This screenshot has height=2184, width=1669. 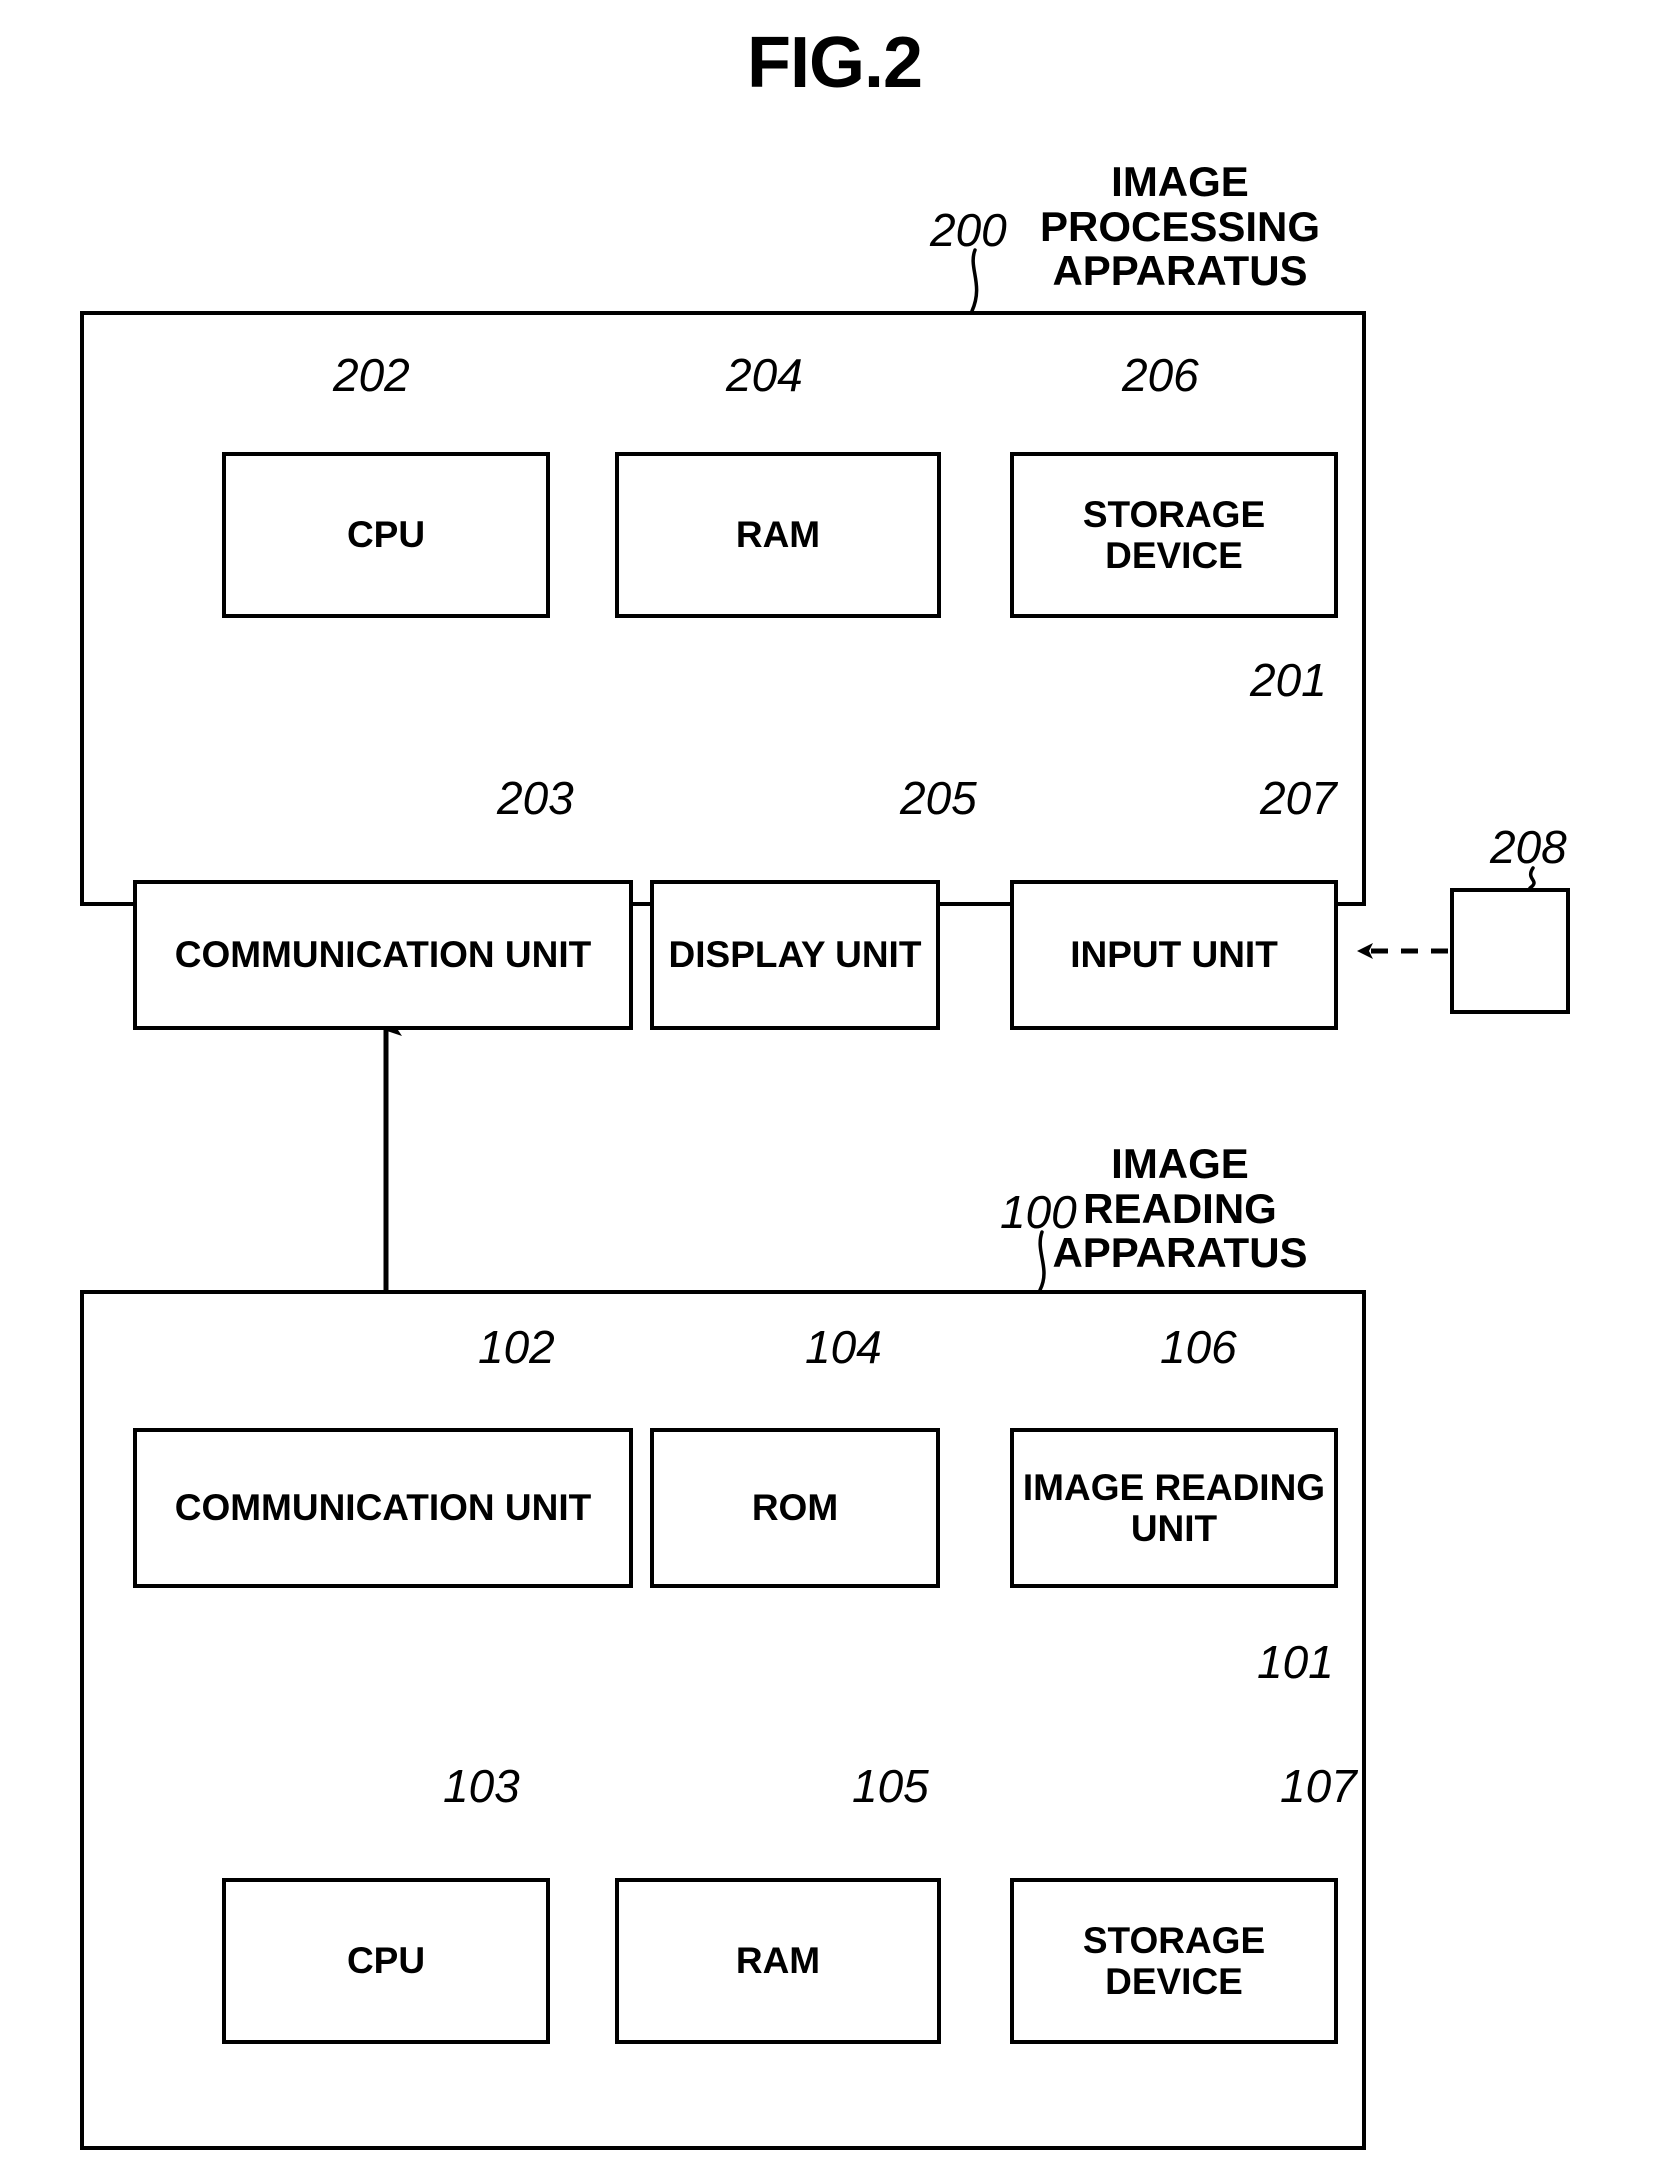 I want to click on ref-numeral-205: 205, so click(x=938, y=798).